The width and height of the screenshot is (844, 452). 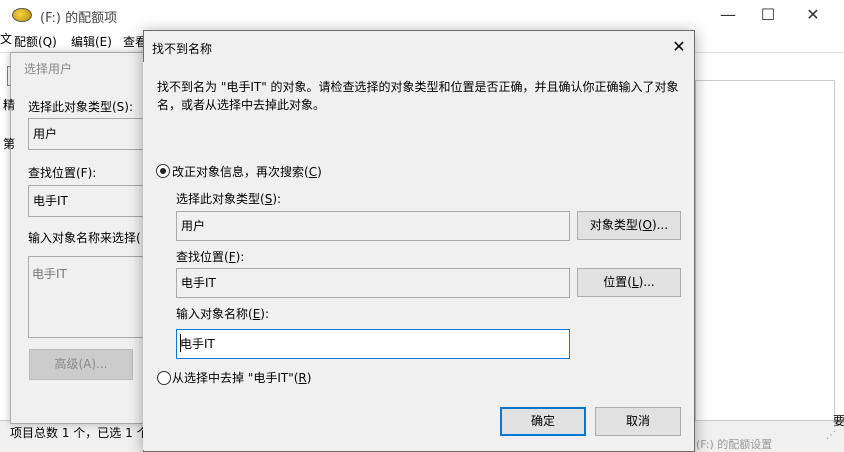 I want to click on close-icon: ✕, so click(x=679, y=47).